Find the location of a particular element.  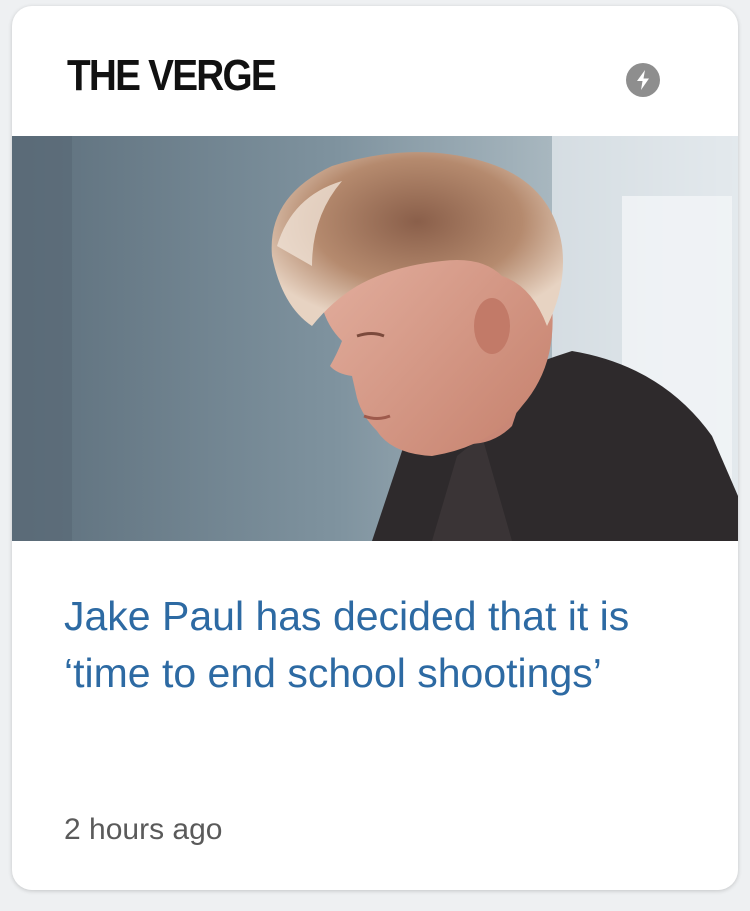

publisher-logo: THE VERGE is located at coordinates (172, 75).